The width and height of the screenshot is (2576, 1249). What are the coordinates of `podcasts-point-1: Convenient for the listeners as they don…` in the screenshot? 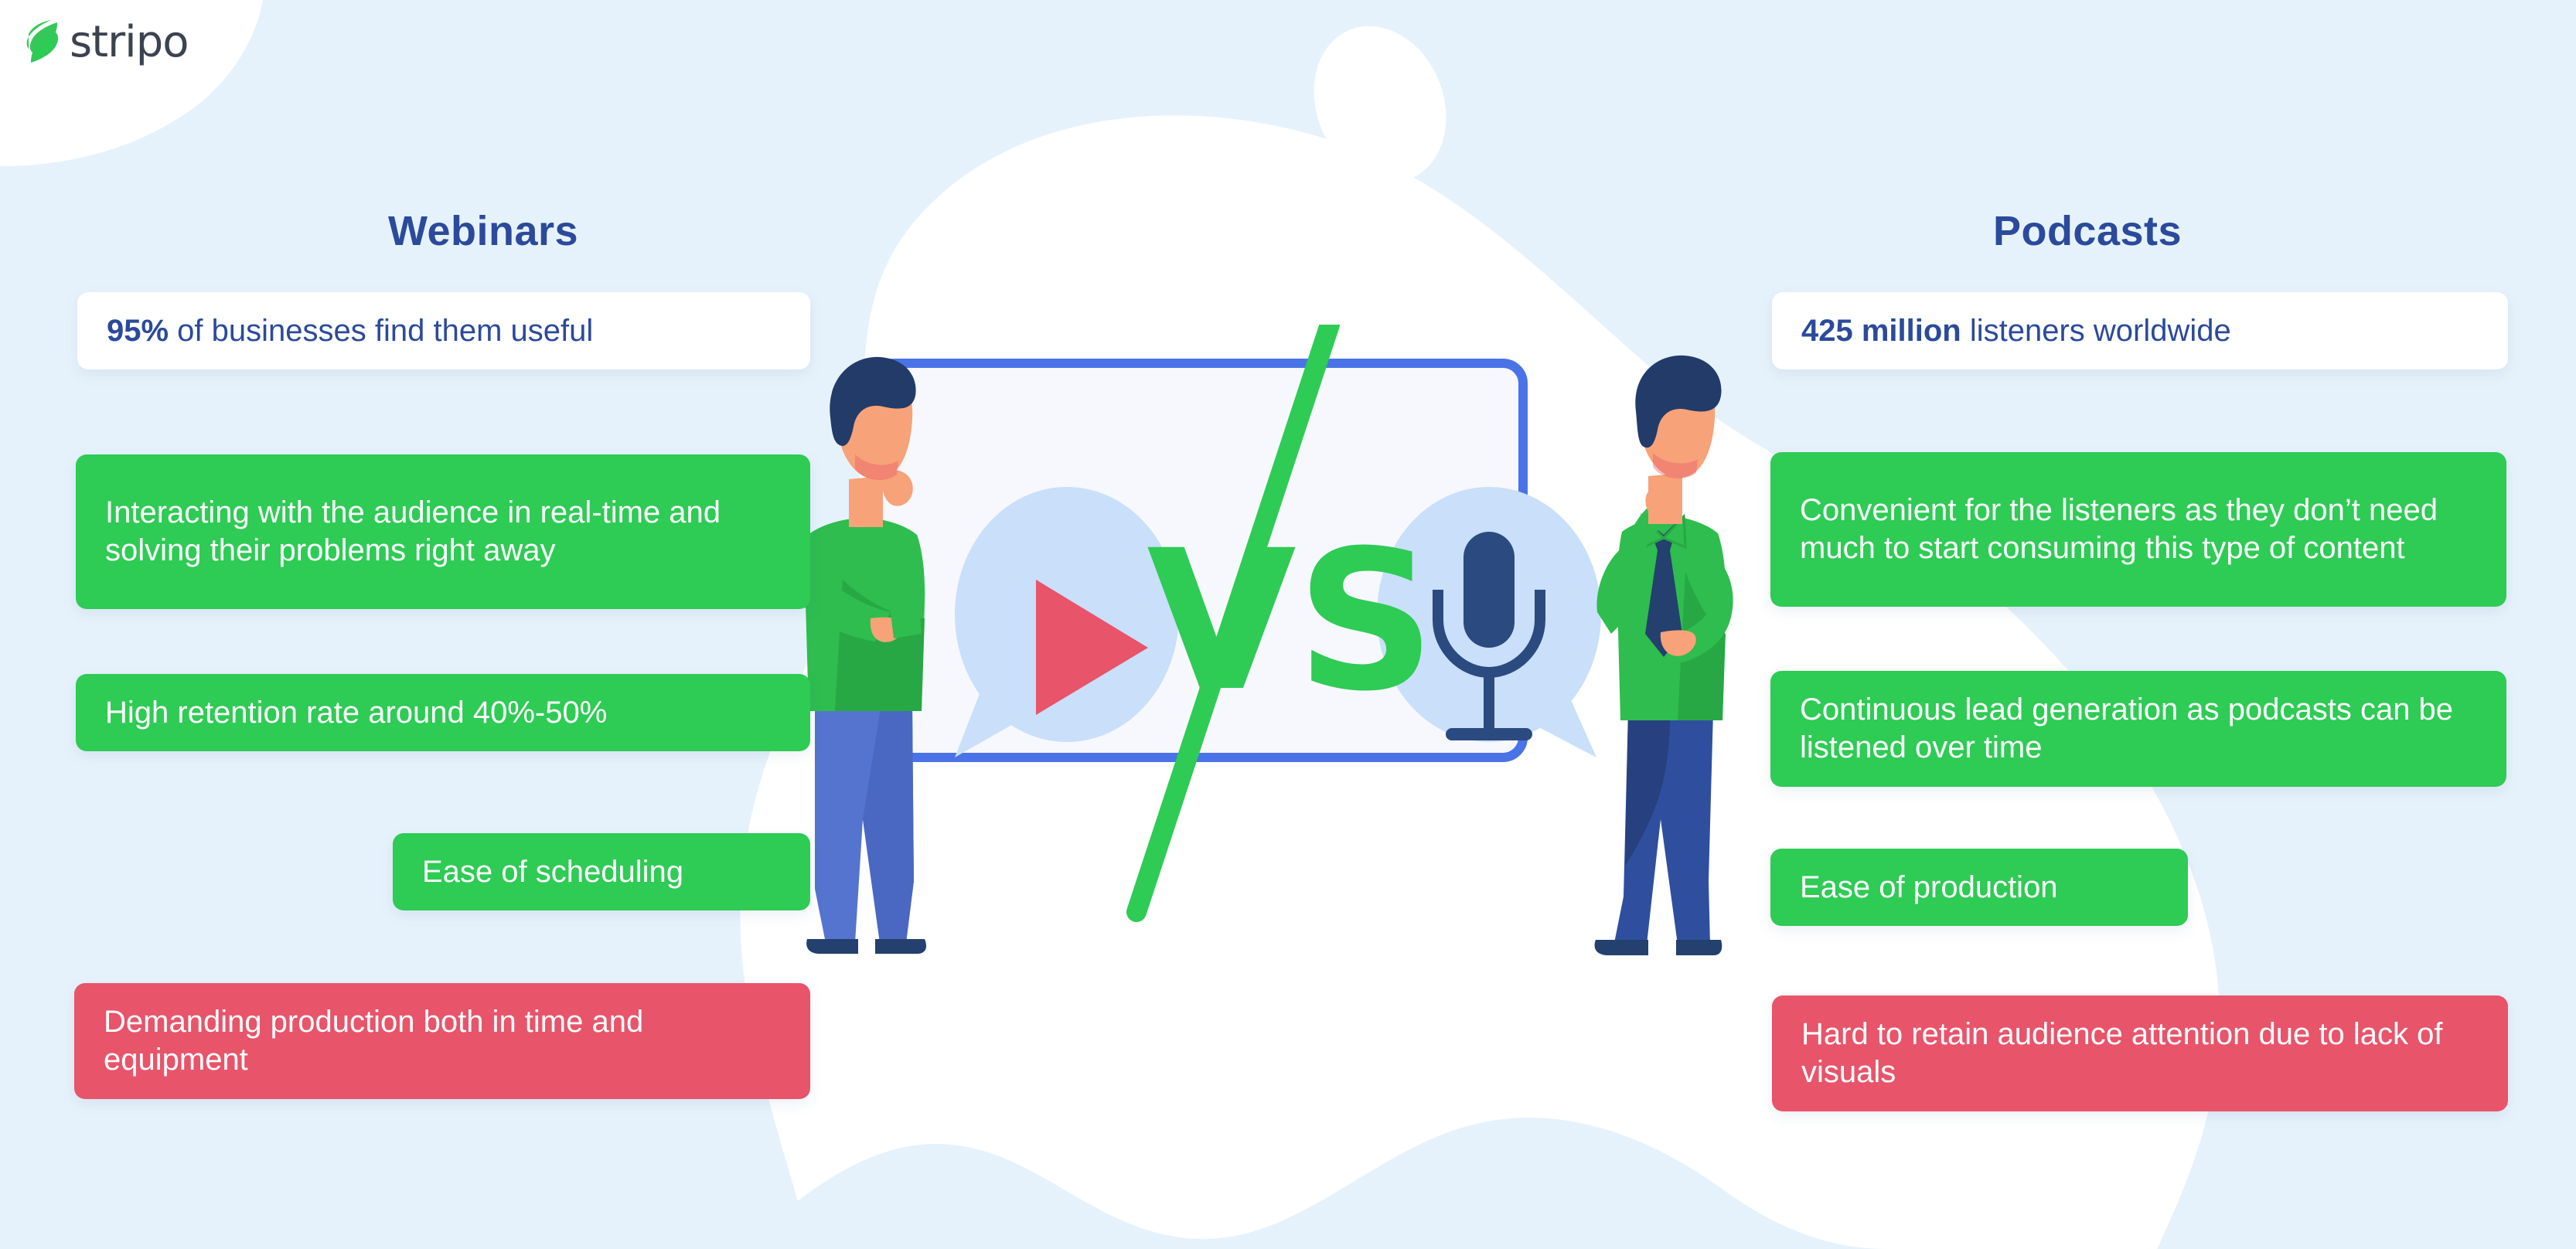 It's located at (2138, 529).